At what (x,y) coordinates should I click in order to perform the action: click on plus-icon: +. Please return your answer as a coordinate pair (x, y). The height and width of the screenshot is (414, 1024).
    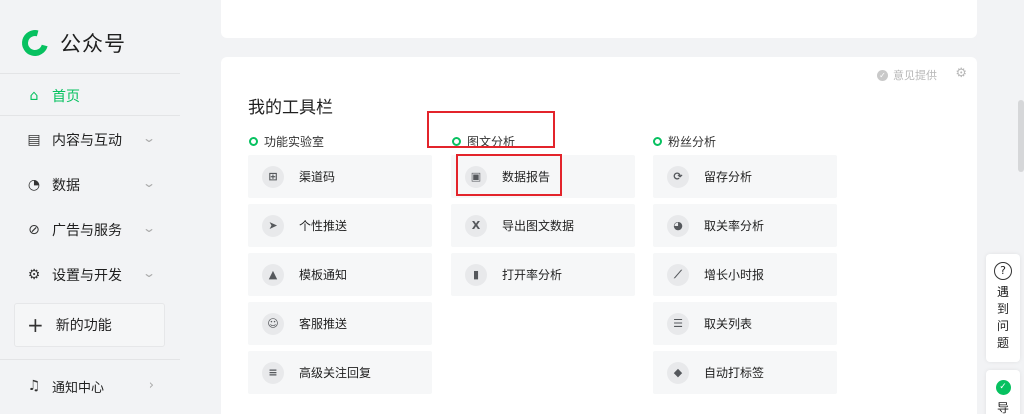
    Looking at the image, I should click on (35, 325).